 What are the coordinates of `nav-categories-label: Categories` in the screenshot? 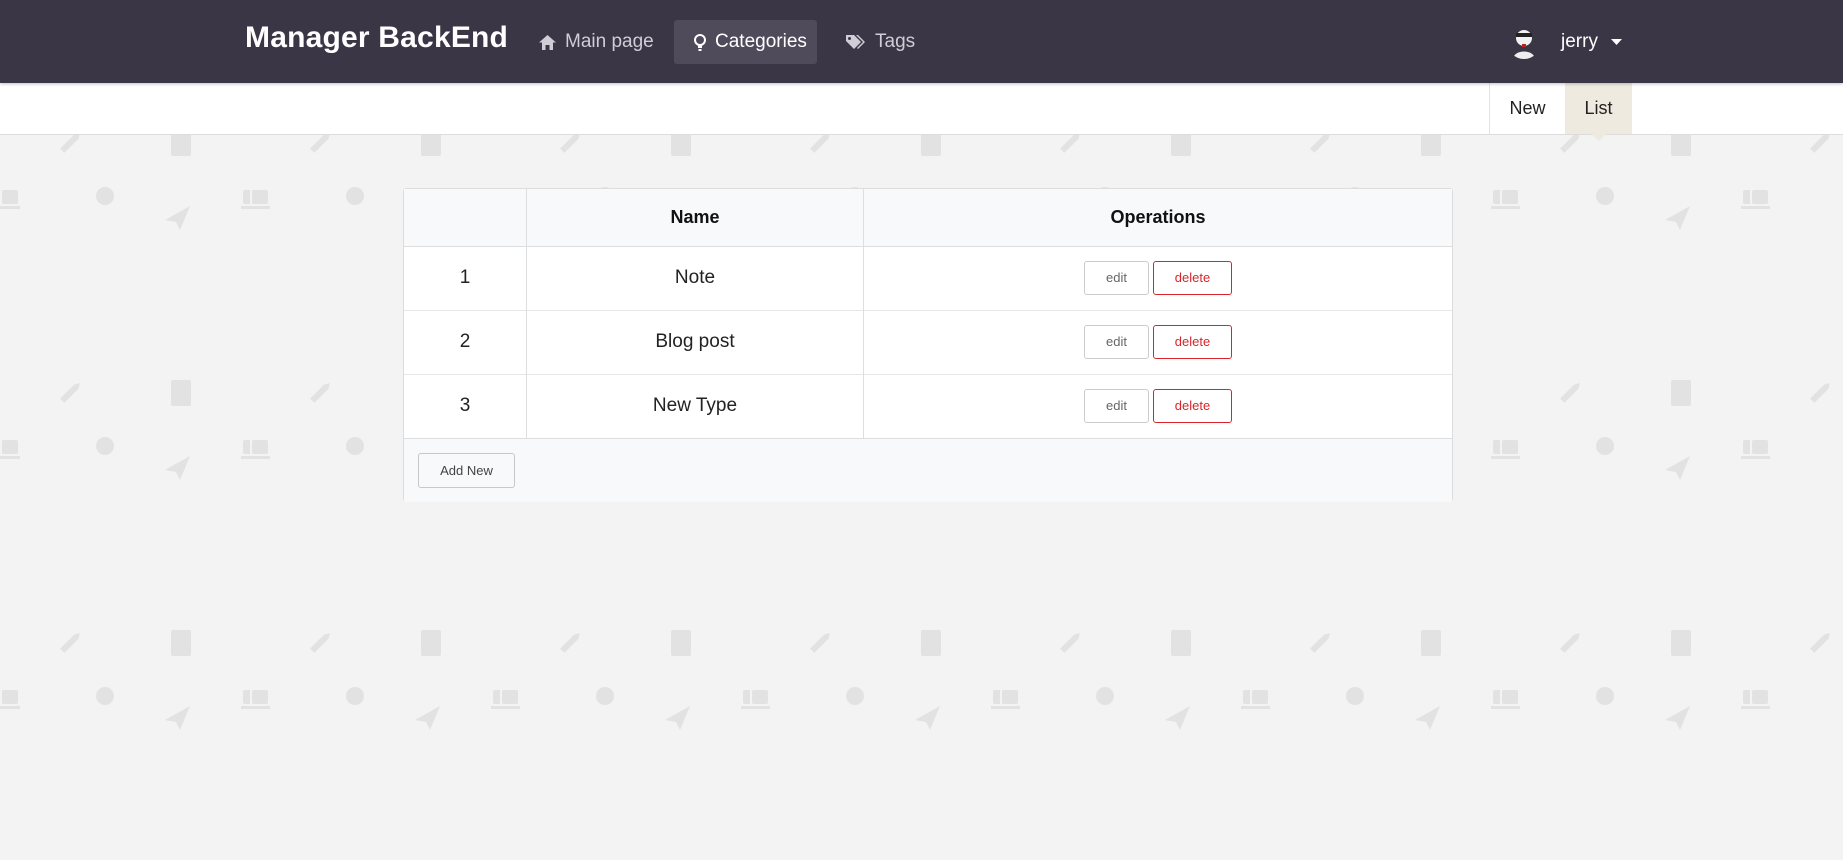 It's located at (761, 41).